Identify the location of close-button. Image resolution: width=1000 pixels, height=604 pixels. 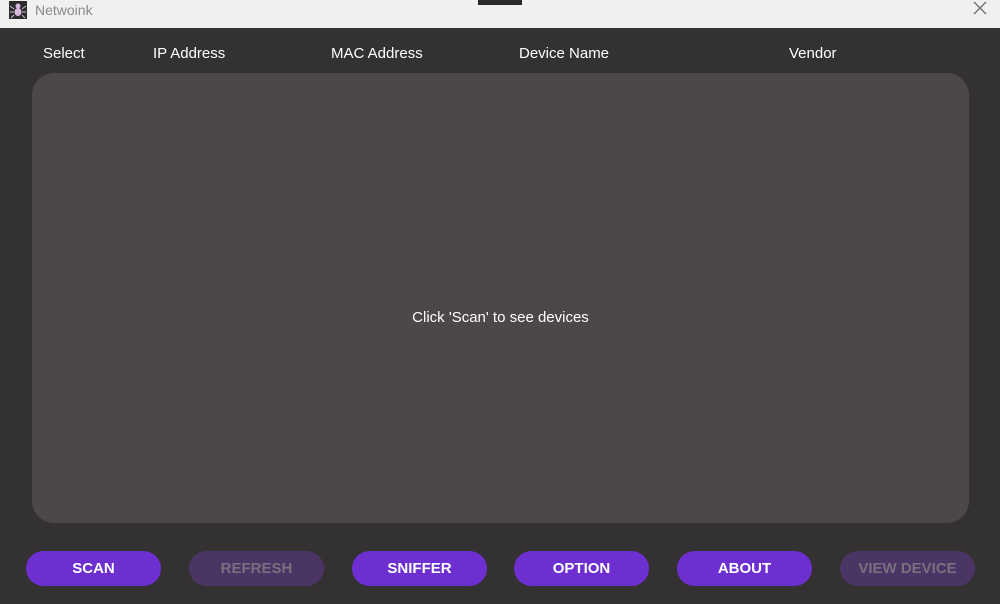
(980, 10).